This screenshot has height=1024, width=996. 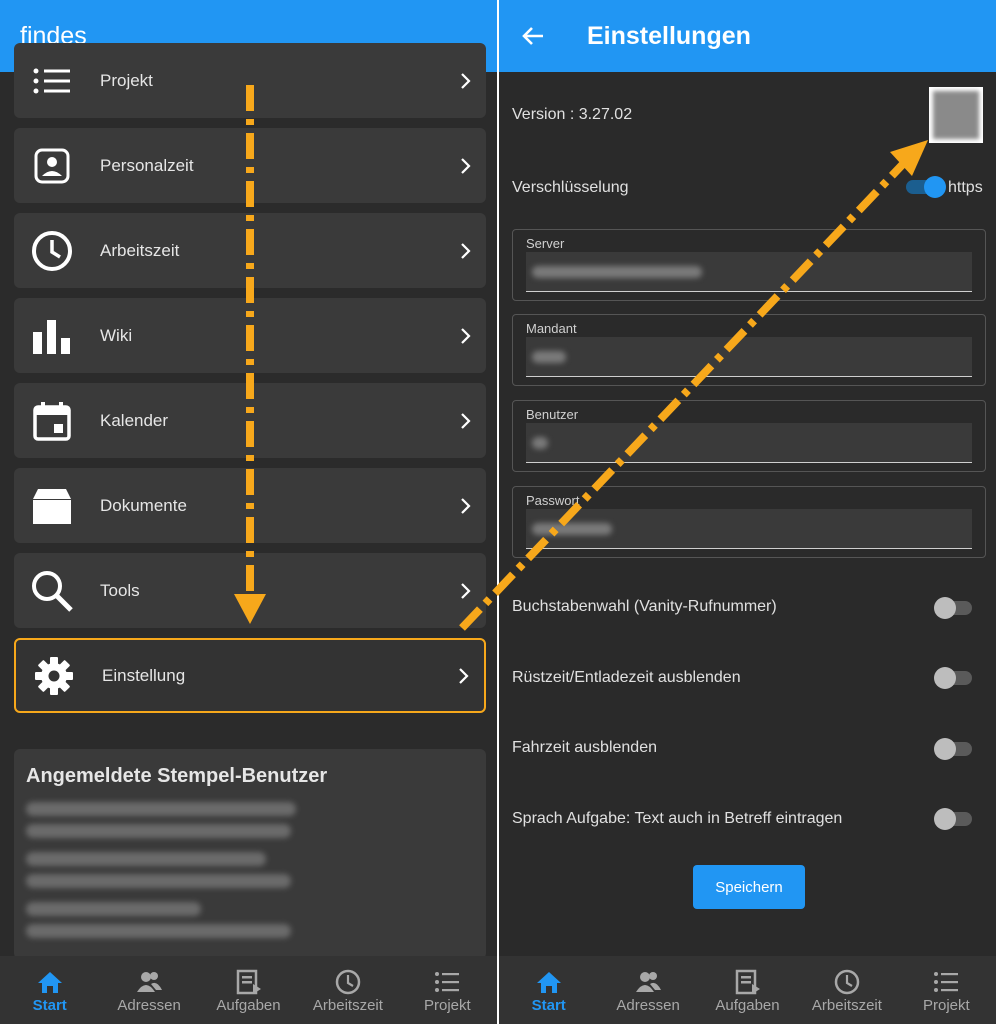 What do you see at coordinates (144, 675) in the screenshot?
I see `menu-item-label: Einstellung` at bounding box center [144, 675].